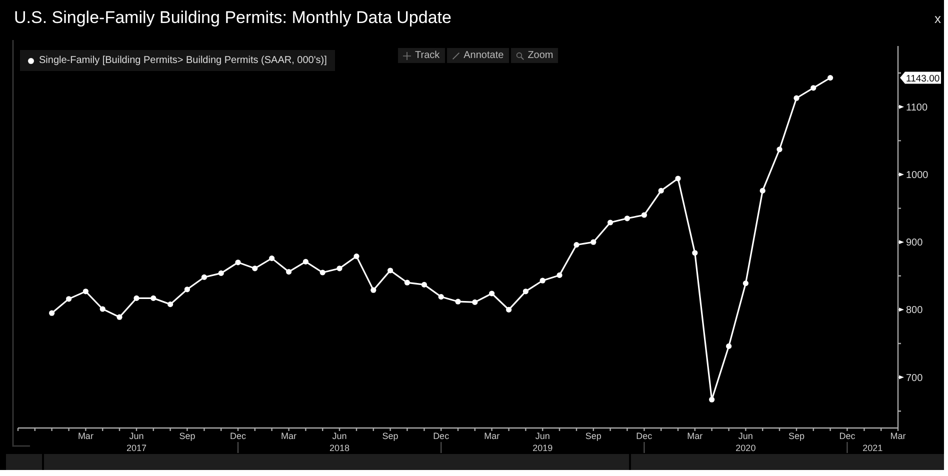 This screenshot has height=476, width=948. I want to click on zoom-button: Zoom, so click(534, 55).